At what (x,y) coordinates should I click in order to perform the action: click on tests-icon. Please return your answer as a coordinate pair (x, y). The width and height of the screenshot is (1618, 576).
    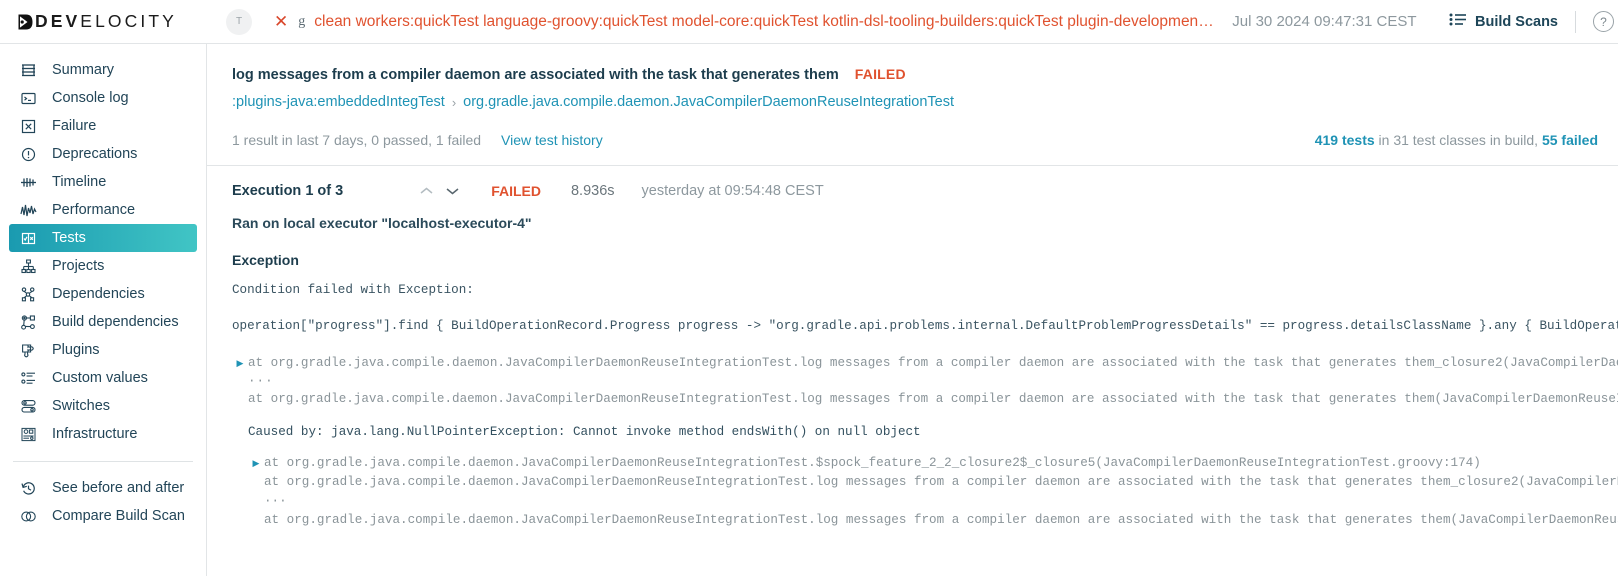
    Looking at the image, I should click on (28, 238).